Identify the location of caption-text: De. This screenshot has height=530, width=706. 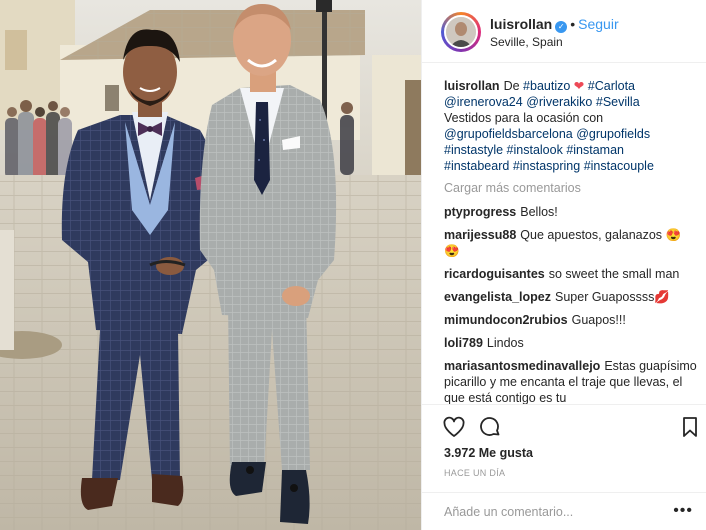
(511, 86).